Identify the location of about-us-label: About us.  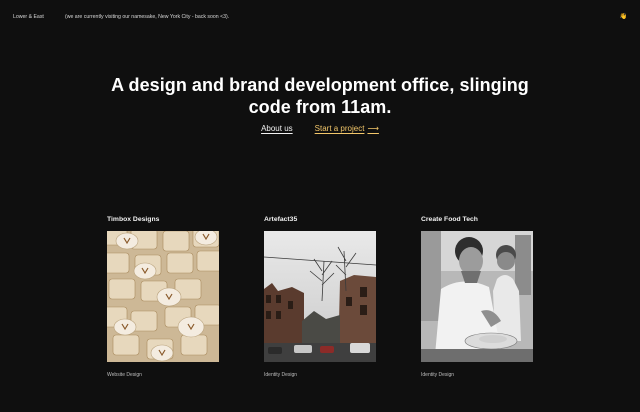
(277, 128).